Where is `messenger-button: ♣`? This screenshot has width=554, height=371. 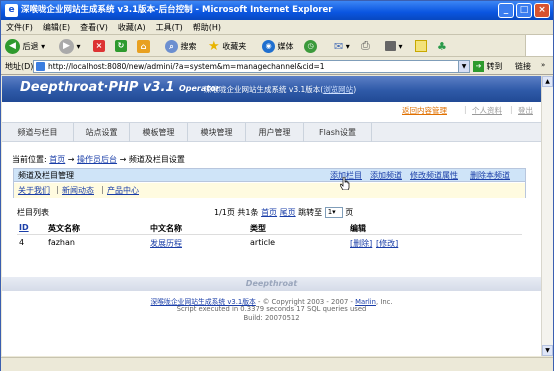
messenger-button: ♣ is located at coordinates (442, 46).